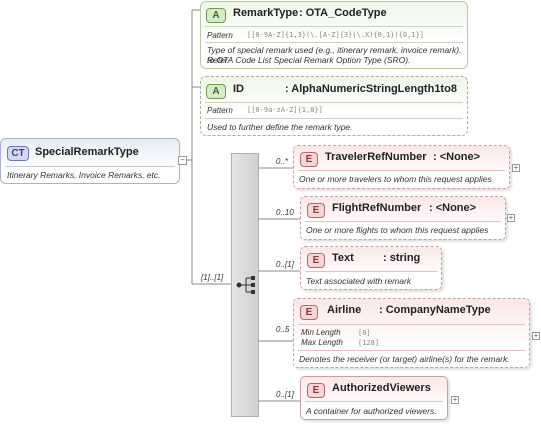 The height and width of the screenshot is (429, 541). What do you see at coordinates (376, 157) in the screenshot?
I see `element-name: TravelerRefNumber` at bounding box center [376, 157].